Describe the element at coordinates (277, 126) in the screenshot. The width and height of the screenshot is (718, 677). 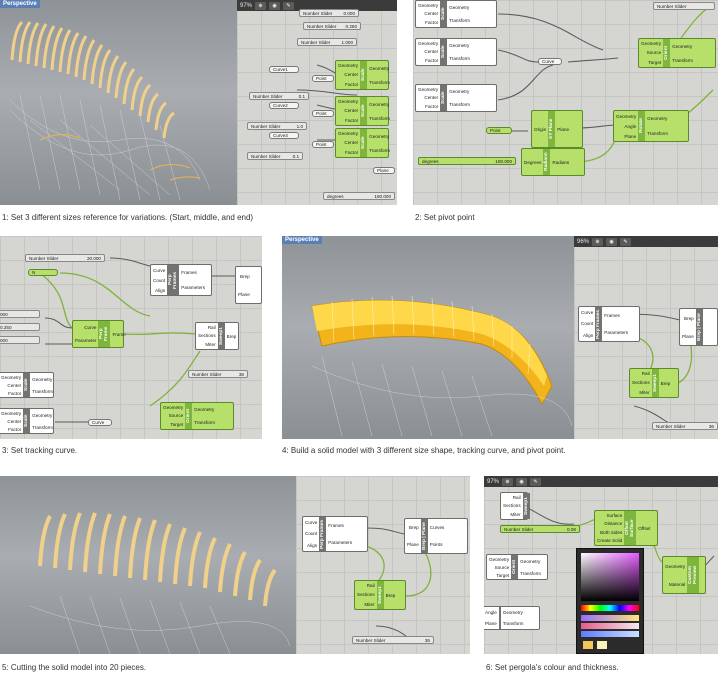
I see `number-slider: Number Slider 1.0` at that location.